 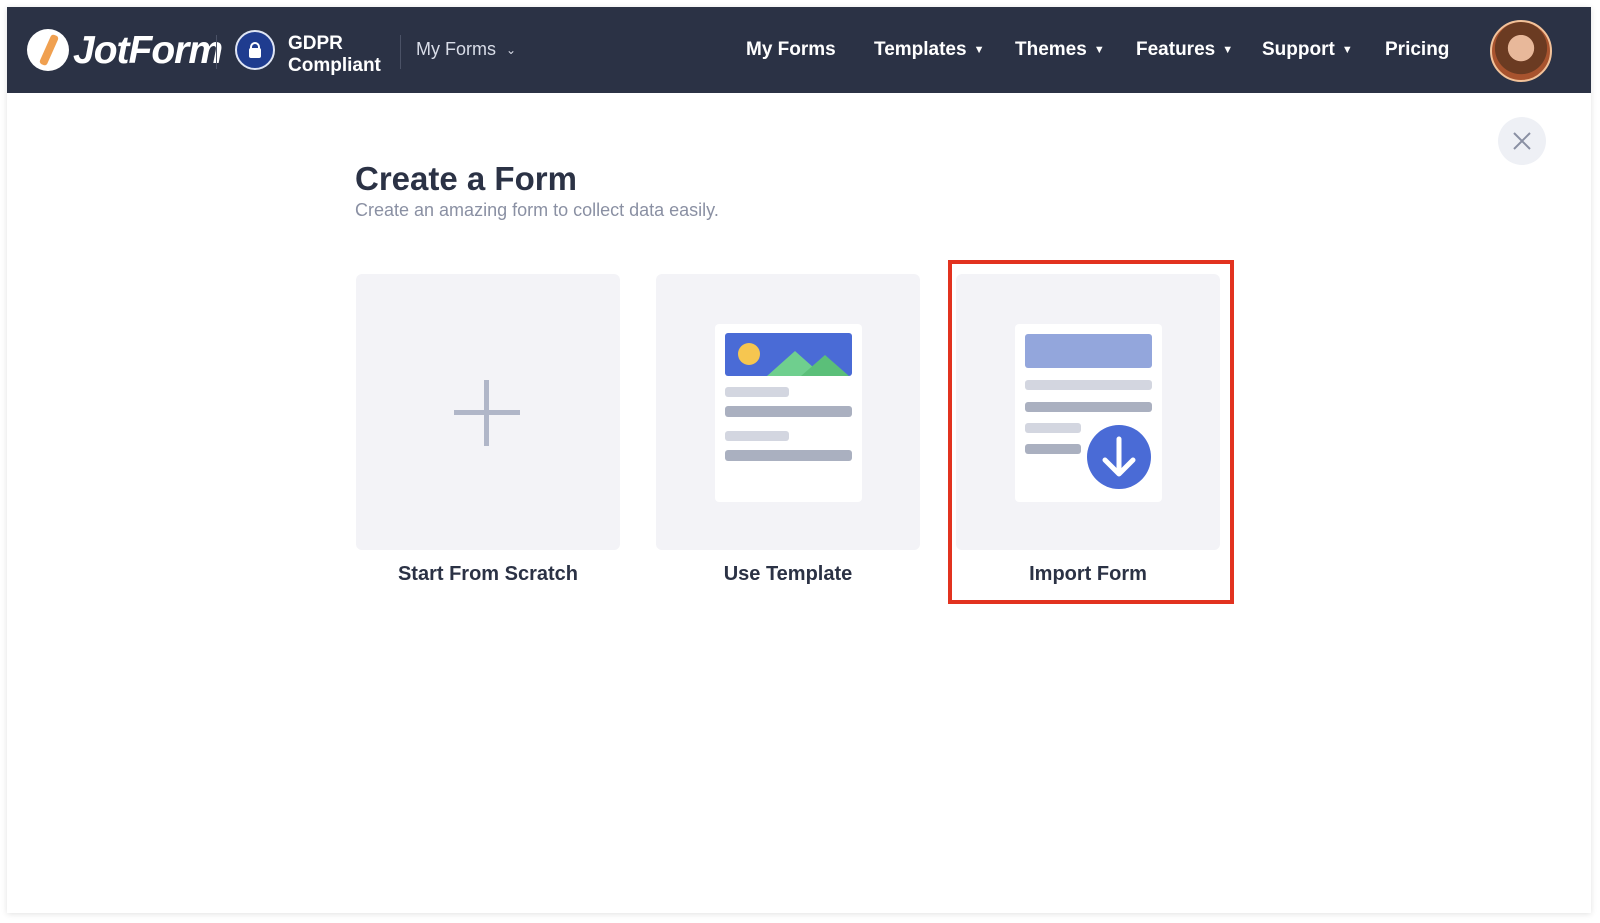 I want to click on nav-features: Features ▼, so click(x=1184, y=50).